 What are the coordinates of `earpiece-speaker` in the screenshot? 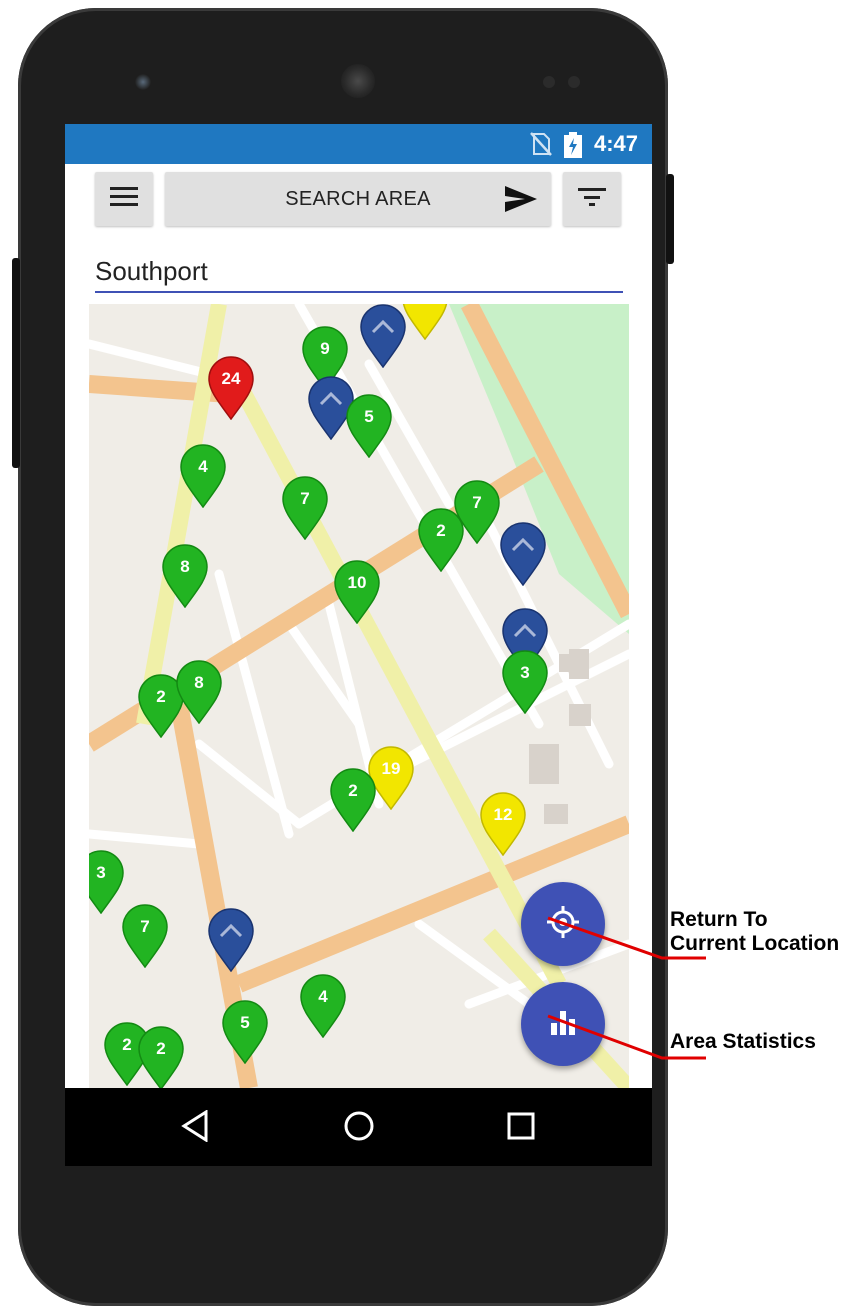 It's located at (358, 81).